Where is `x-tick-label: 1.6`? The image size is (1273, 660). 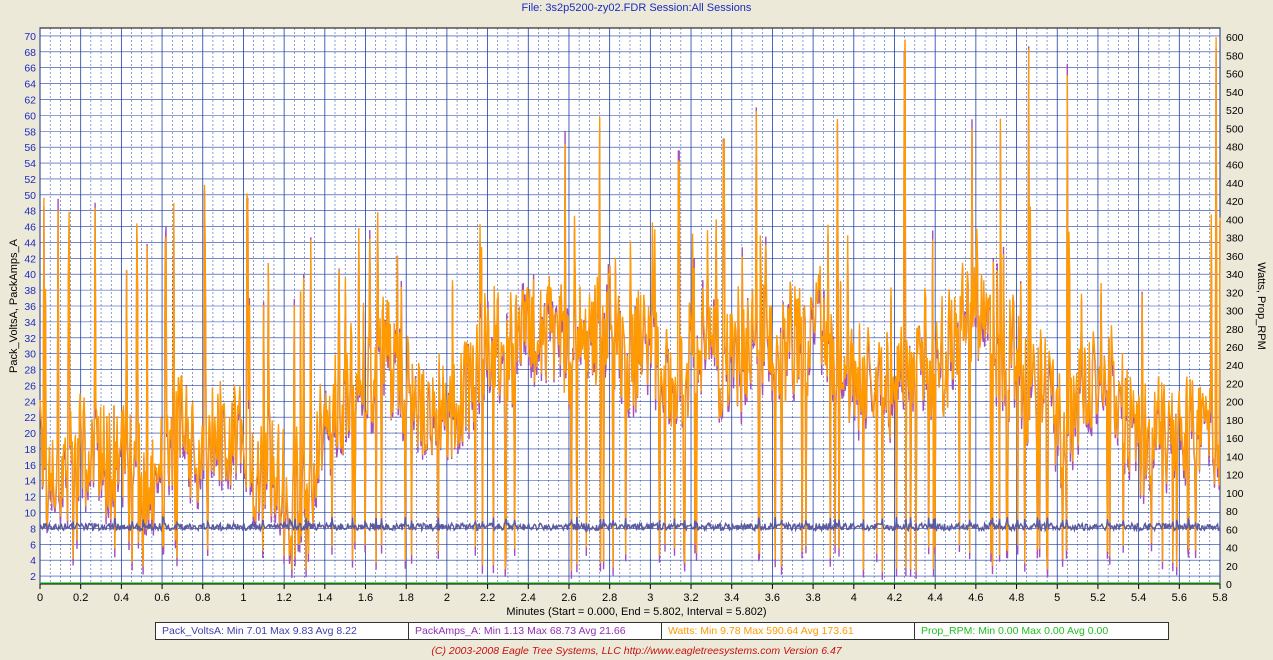
x-tick-label: 1.6 is located at coordinates (365, 598).